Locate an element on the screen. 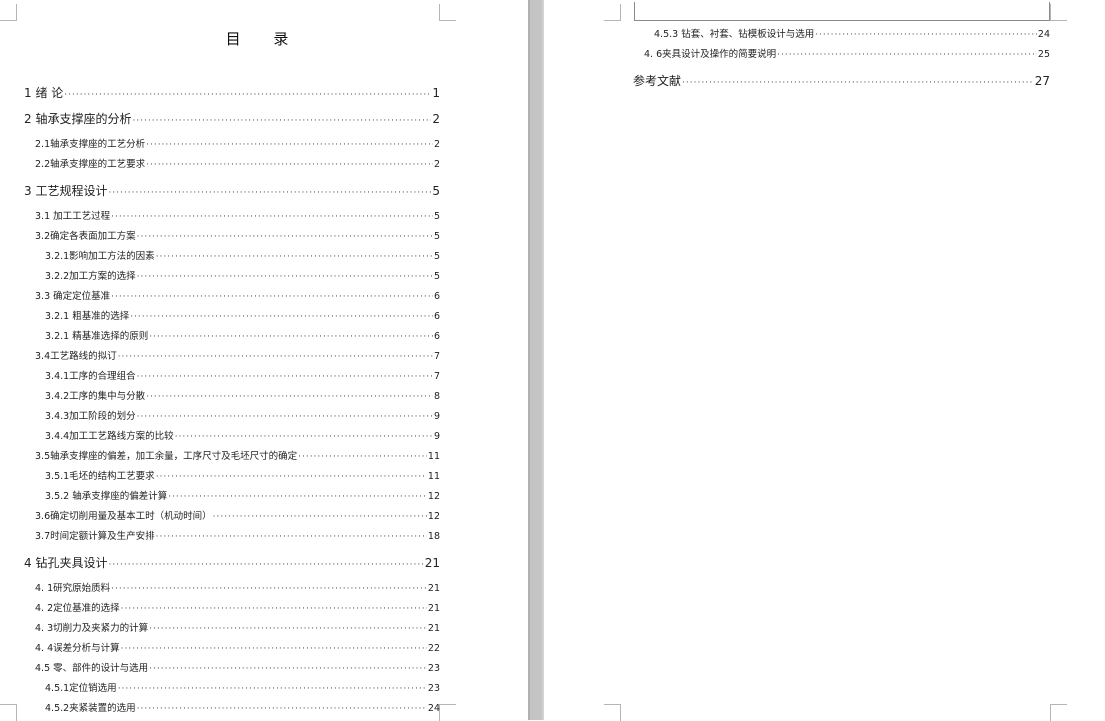 The width and height of the screenshot is (1105, 721). toc-entry-label: 4. 2定位基准的选择 is located at coordinates (77, 608).